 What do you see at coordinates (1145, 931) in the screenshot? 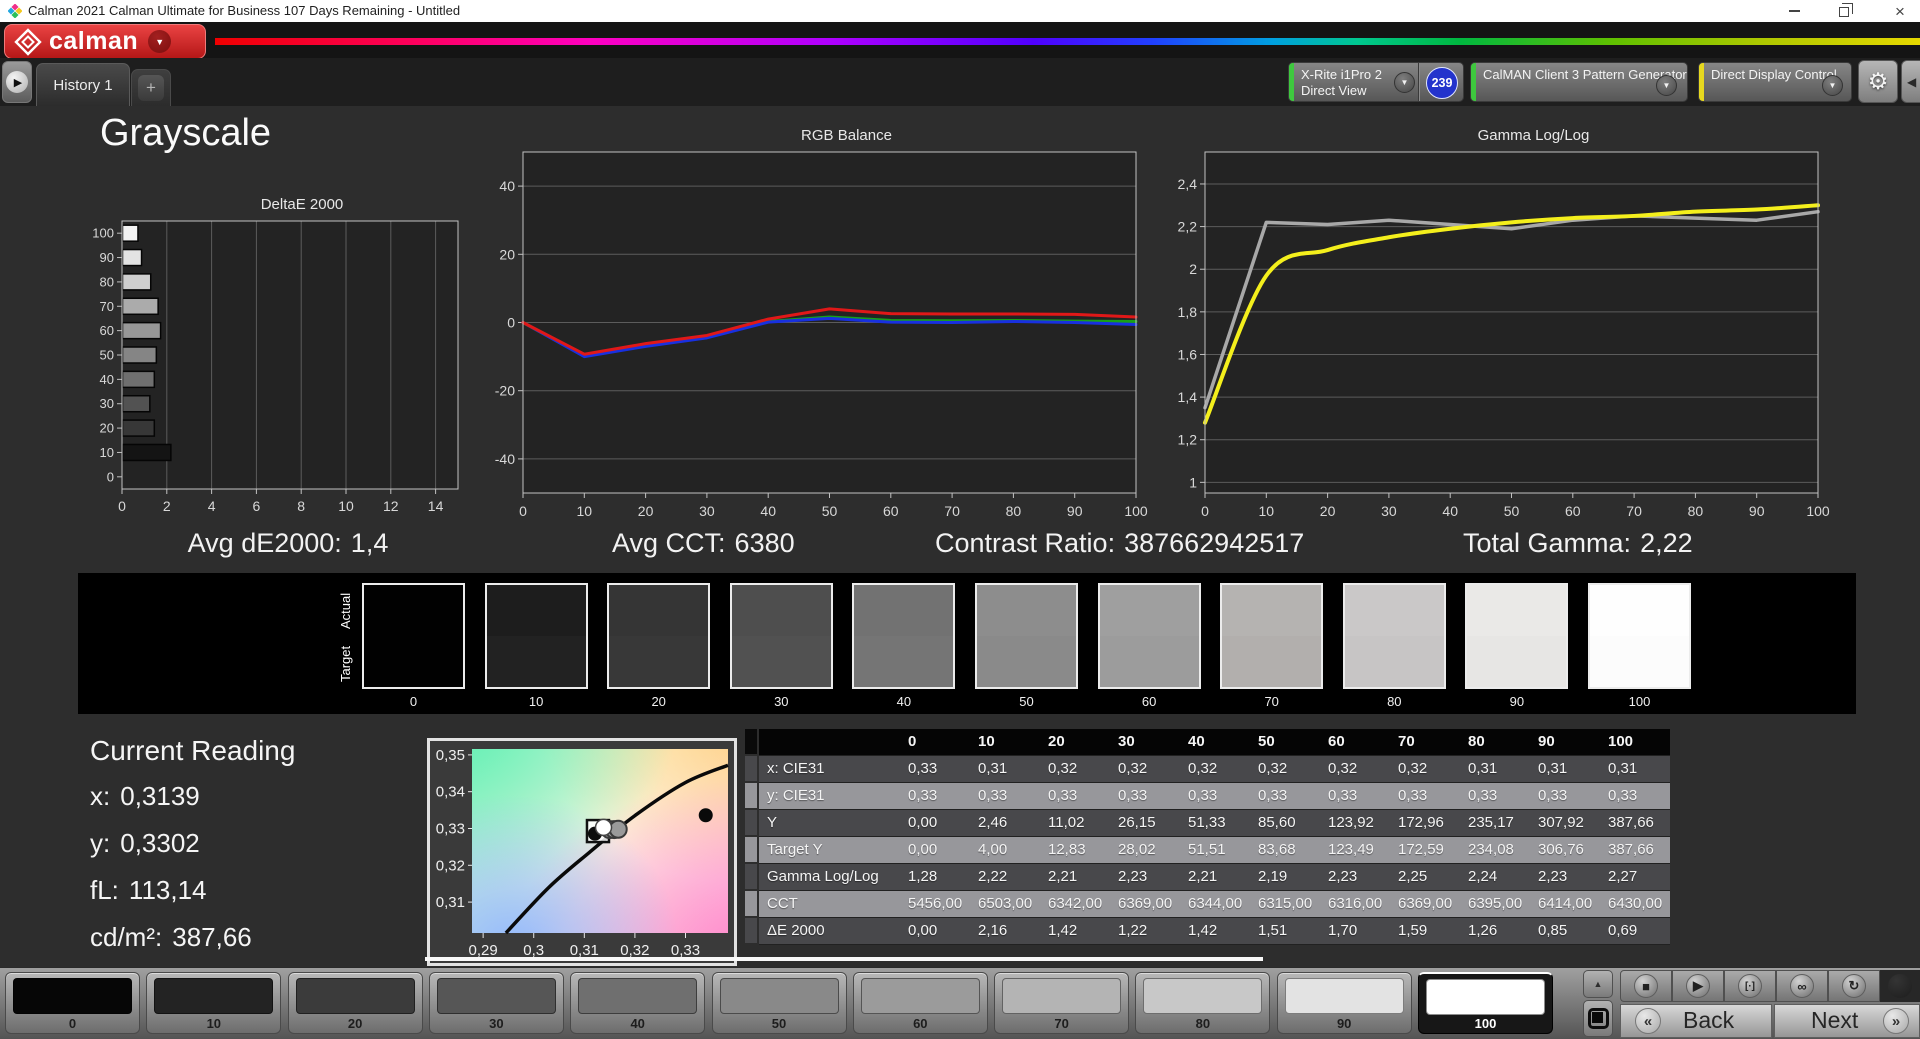
I see `cell-value: 1,22` at bounding box center [1145, 931].